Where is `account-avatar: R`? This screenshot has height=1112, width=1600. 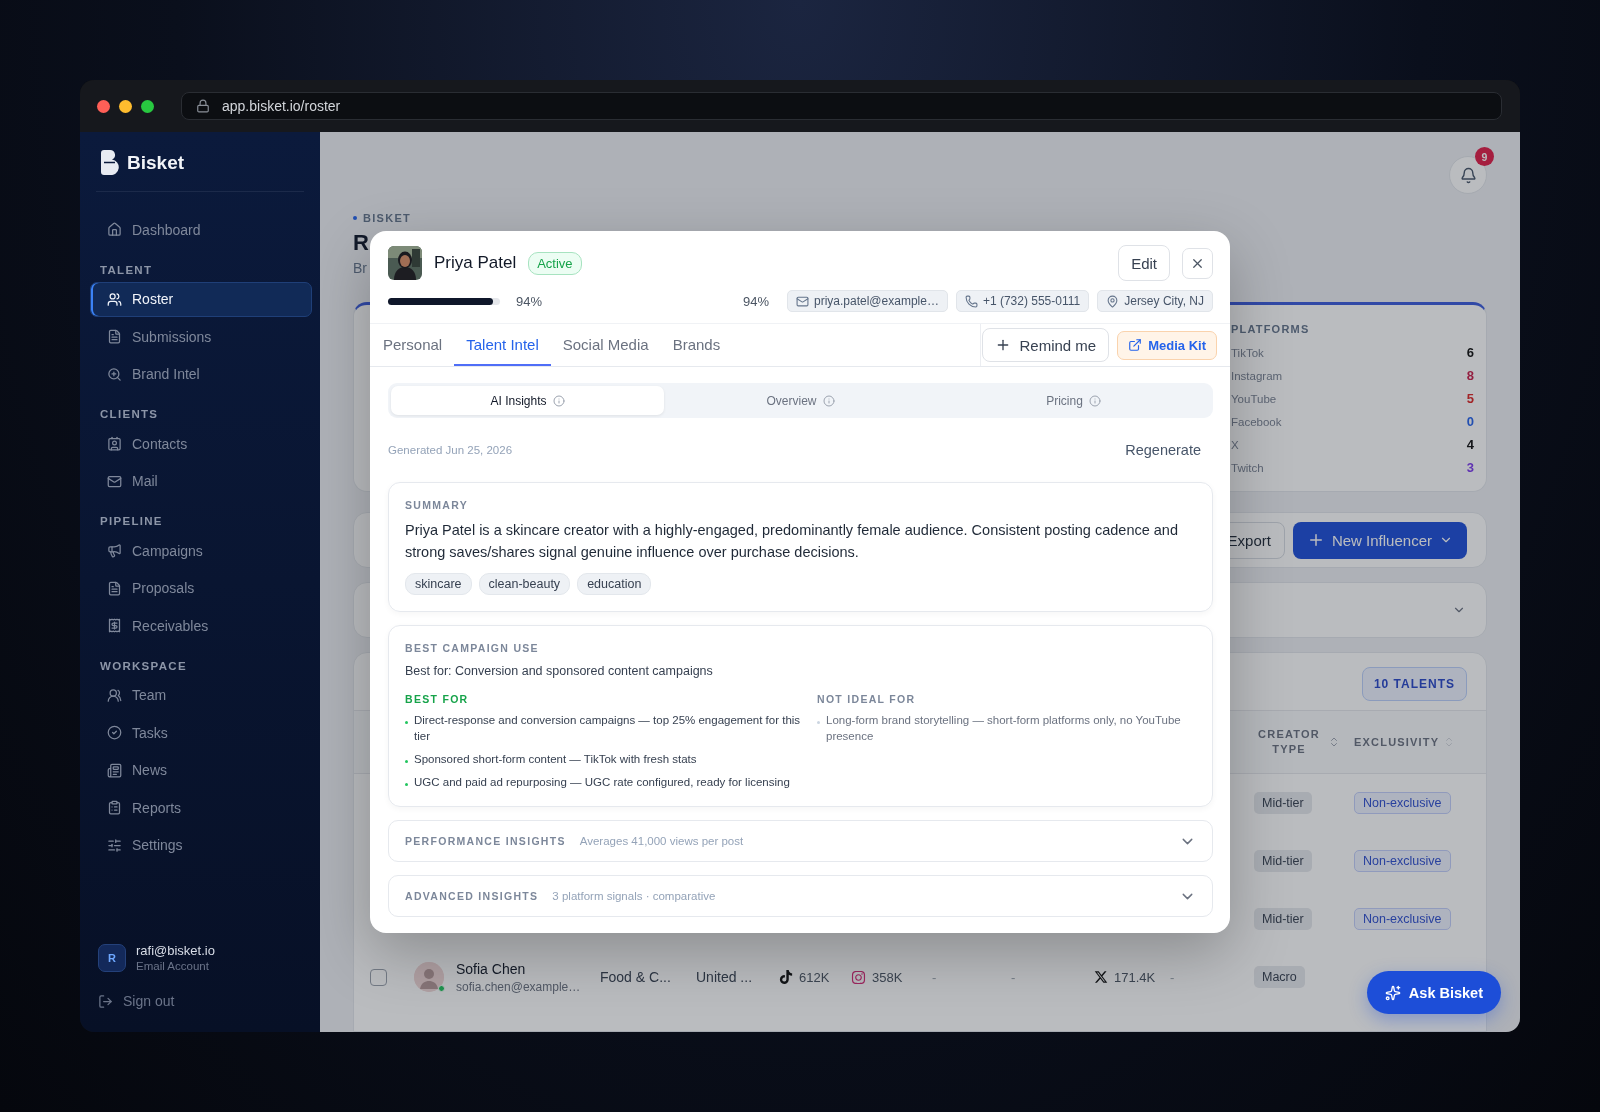
account-avatar: R is located at coordinates (112, 957).